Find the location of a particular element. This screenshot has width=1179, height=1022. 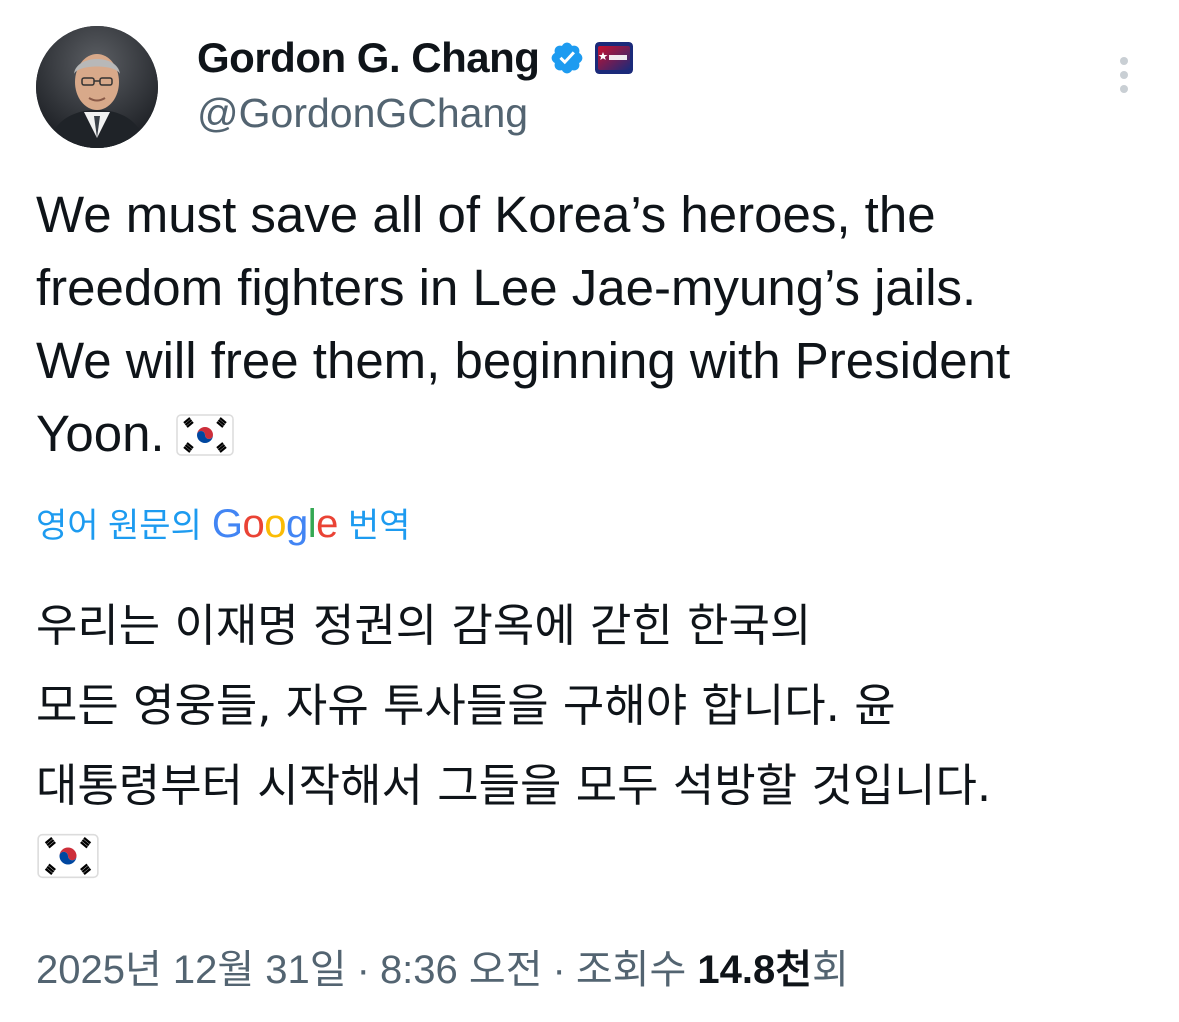

author-name-row: Gordon G. Chang is located at coordinates (415, 58).